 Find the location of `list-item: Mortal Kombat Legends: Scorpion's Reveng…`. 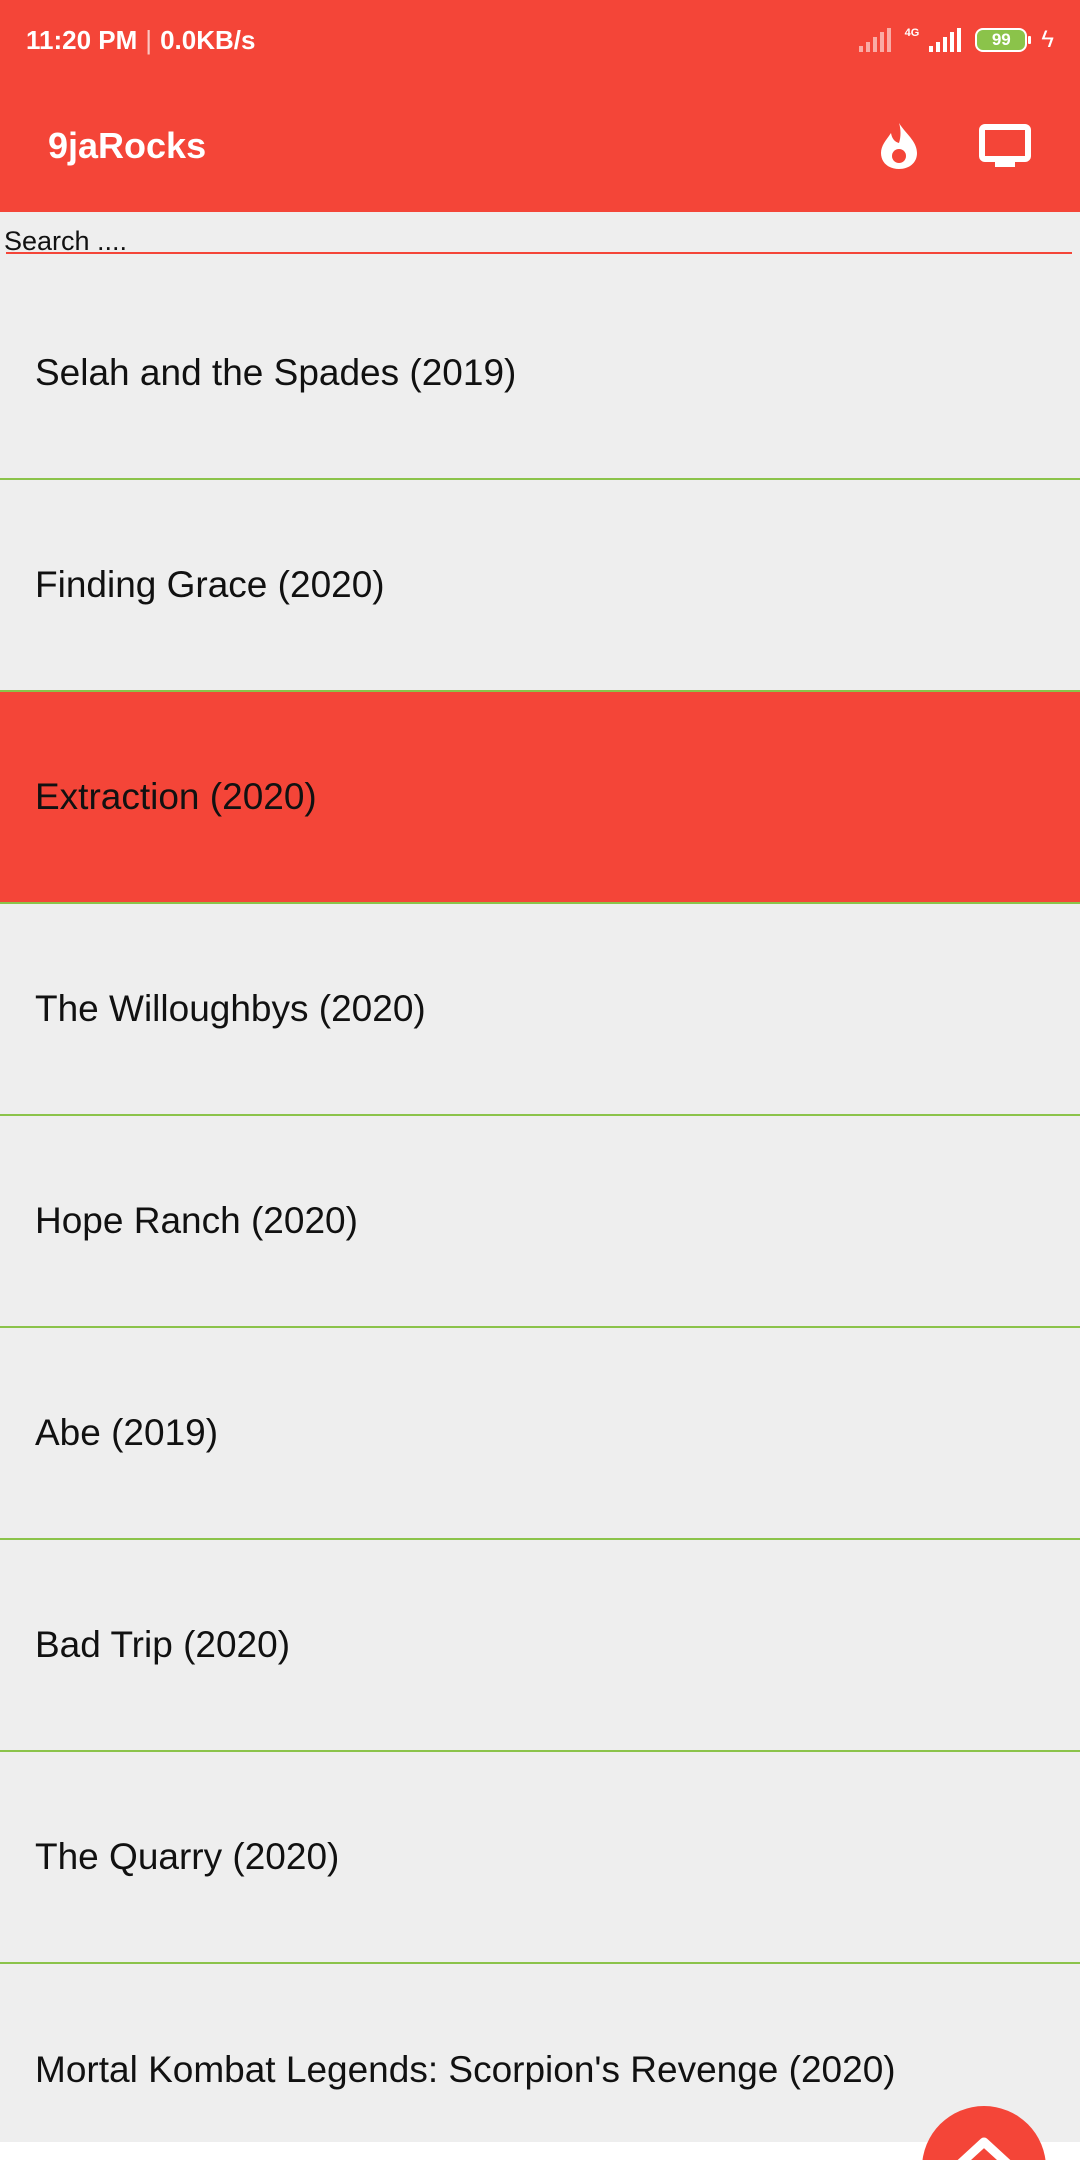

list-item: Mortal Kombat Legends: Scorpion's Reveng… is located at coordinates (540, 2062).